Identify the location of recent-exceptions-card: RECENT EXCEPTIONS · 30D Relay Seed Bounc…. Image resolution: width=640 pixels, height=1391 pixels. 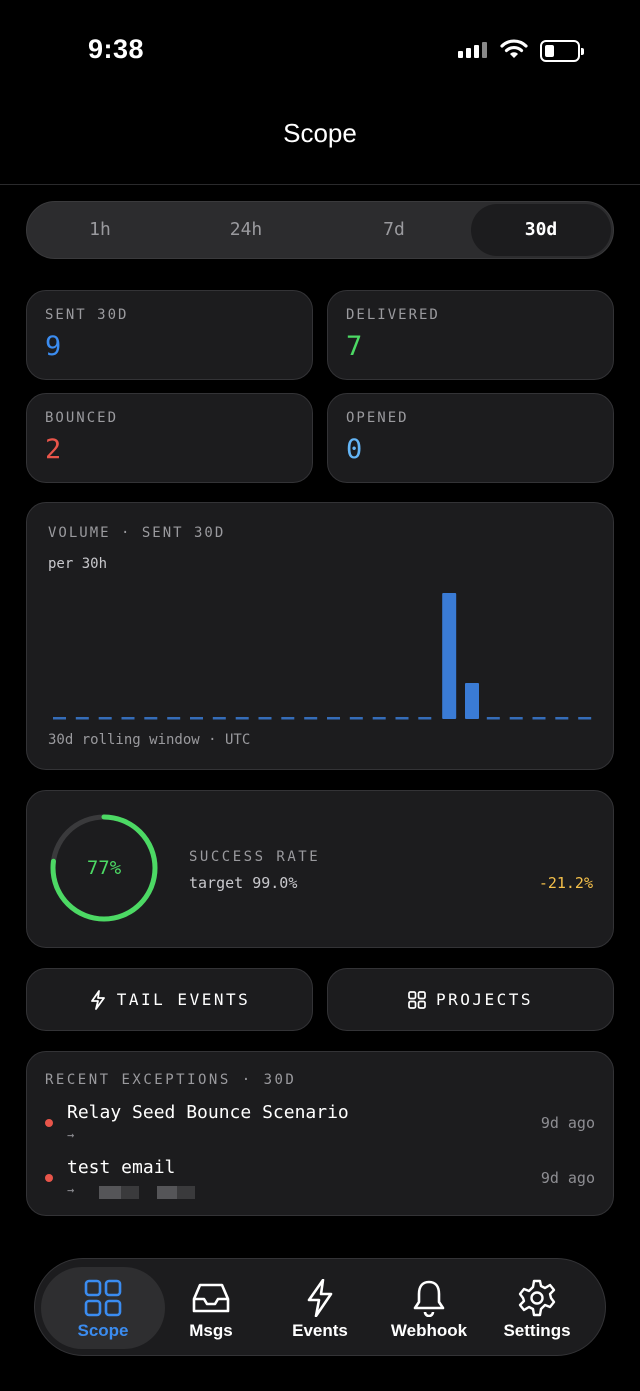
(320, 1133).